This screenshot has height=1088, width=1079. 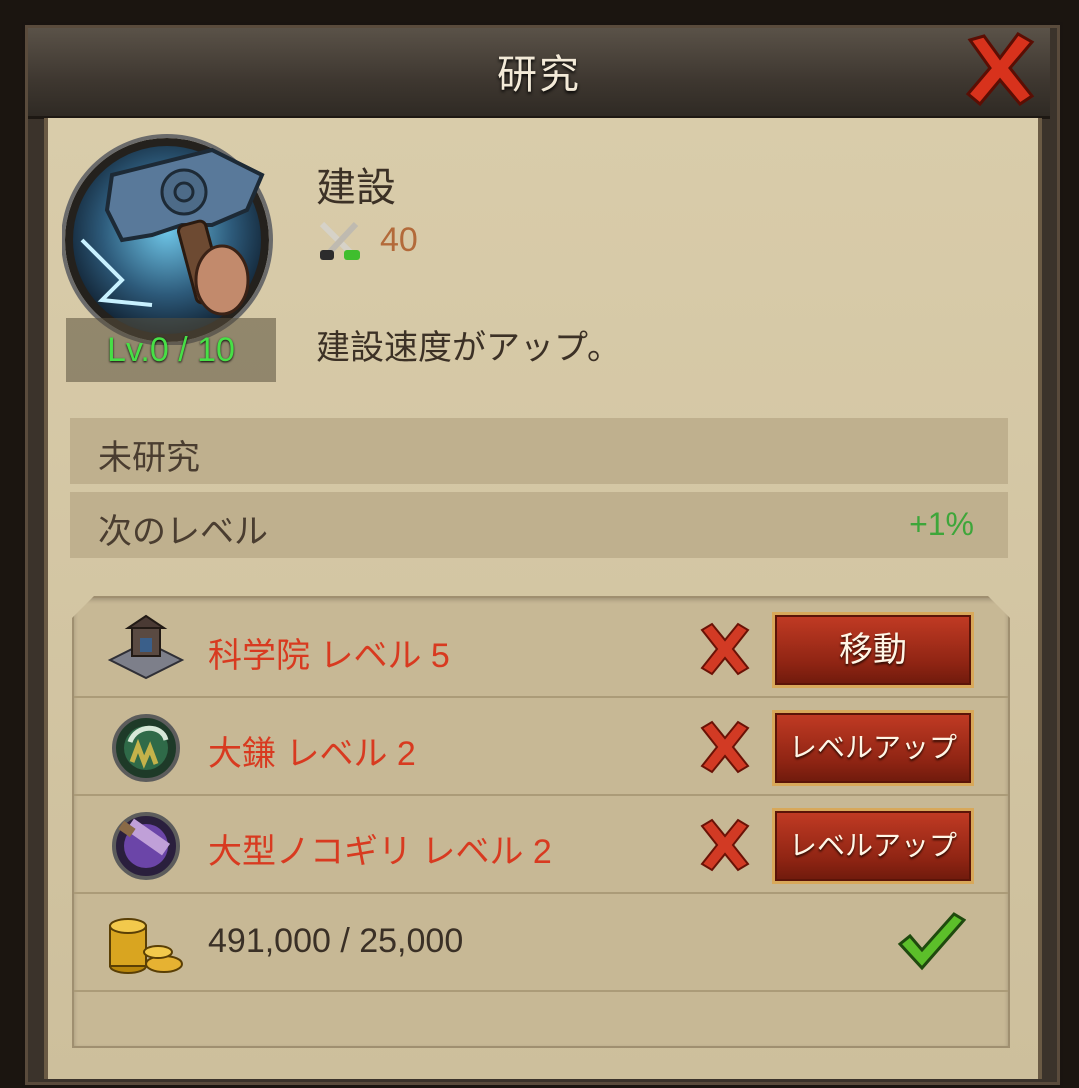 I want to click on requirement-label: 大鎌 レベル 2, so click(x=312, y=754).